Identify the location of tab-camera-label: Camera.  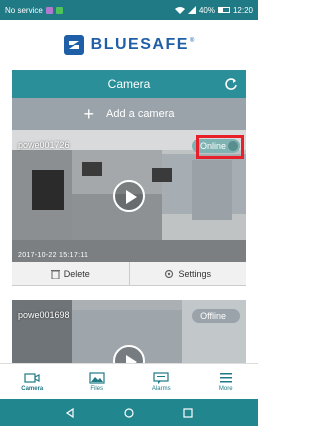
(32, 388).